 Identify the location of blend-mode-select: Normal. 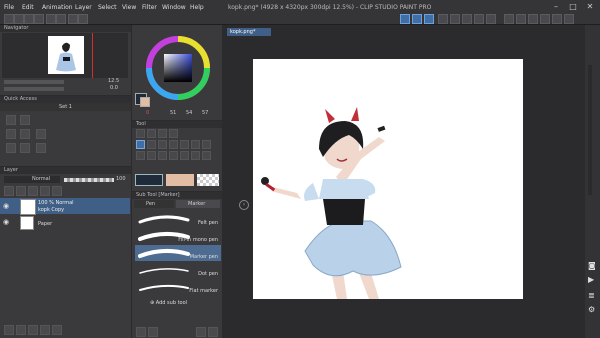
(32, 179).